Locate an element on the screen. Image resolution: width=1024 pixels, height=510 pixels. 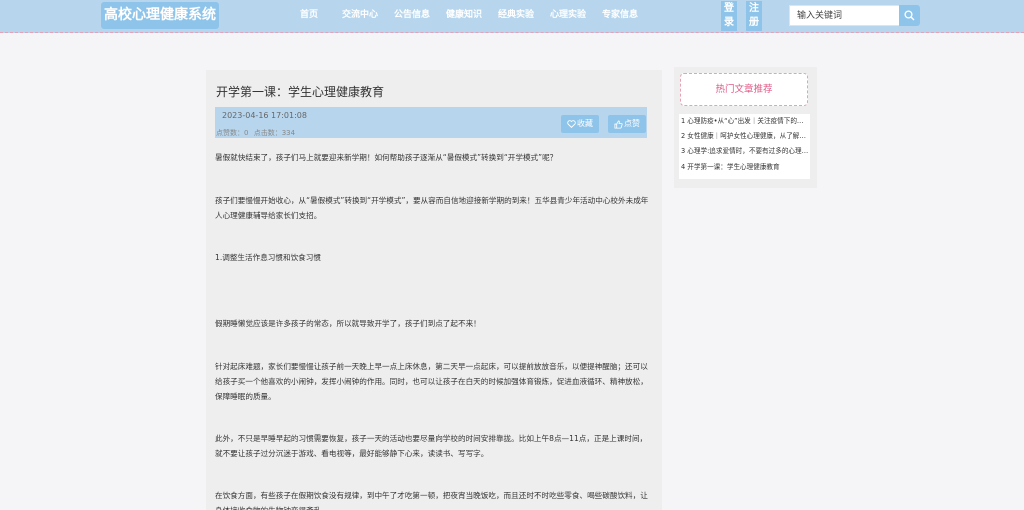
login-char-2: 录 is located at coordinates (729, 22).